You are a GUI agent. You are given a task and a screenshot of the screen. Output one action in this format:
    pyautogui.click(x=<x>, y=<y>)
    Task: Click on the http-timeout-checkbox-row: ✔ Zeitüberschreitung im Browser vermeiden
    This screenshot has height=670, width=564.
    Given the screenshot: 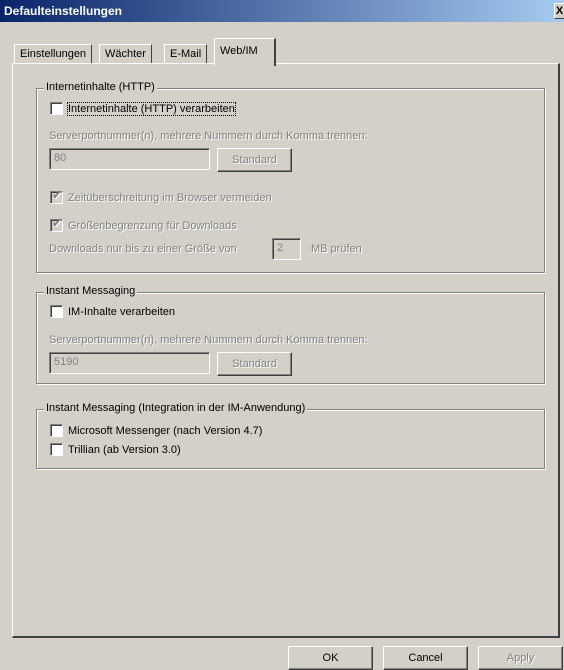 What is the action you would take?
    pyautogui.click(x=161, y=196)
    